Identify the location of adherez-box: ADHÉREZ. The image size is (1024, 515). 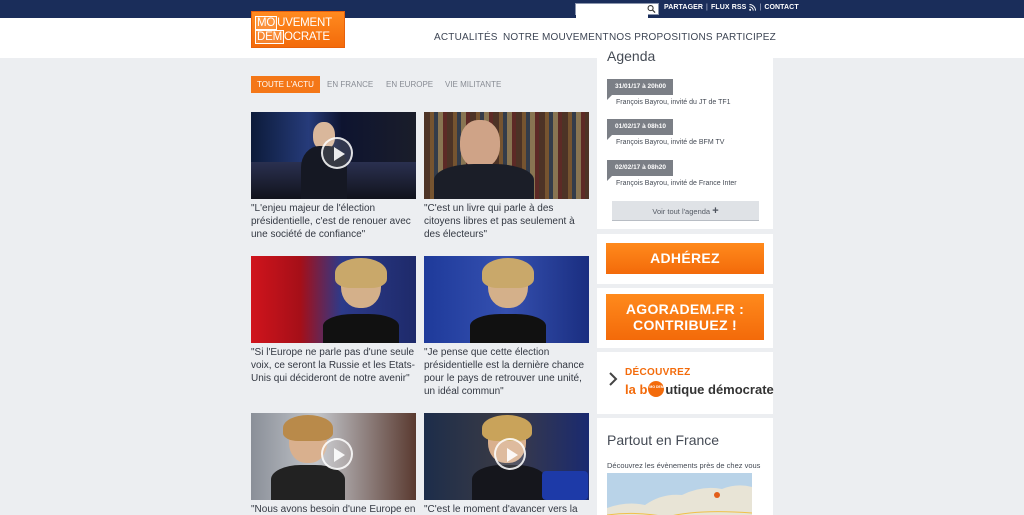
(685, 259).